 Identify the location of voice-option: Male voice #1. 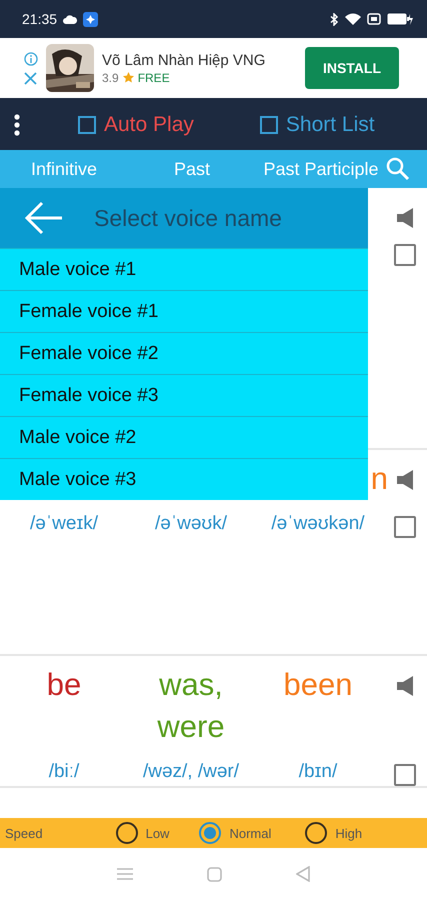
(184, 269).